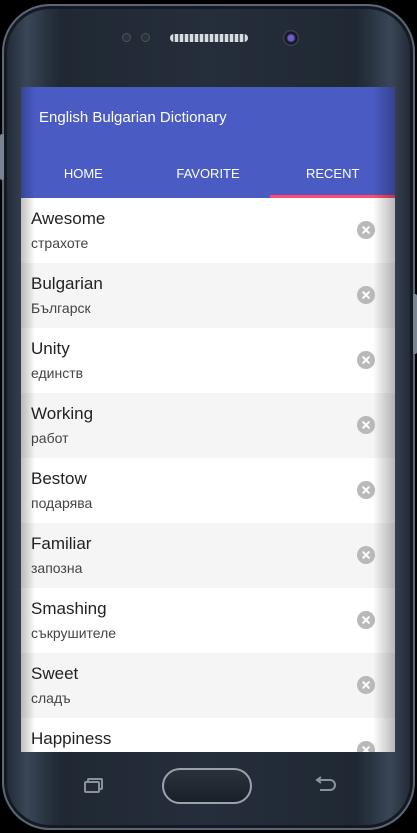 The image size is (417, 833). What do you see at coordinates (59, 478) in the screenshot?
I see `word-label: Bestow` at bounding box center [59, 478].